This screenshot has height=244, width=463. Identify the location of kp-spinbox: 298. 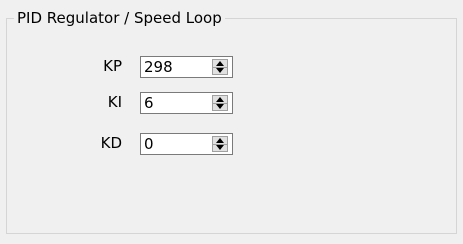
(186, 67).